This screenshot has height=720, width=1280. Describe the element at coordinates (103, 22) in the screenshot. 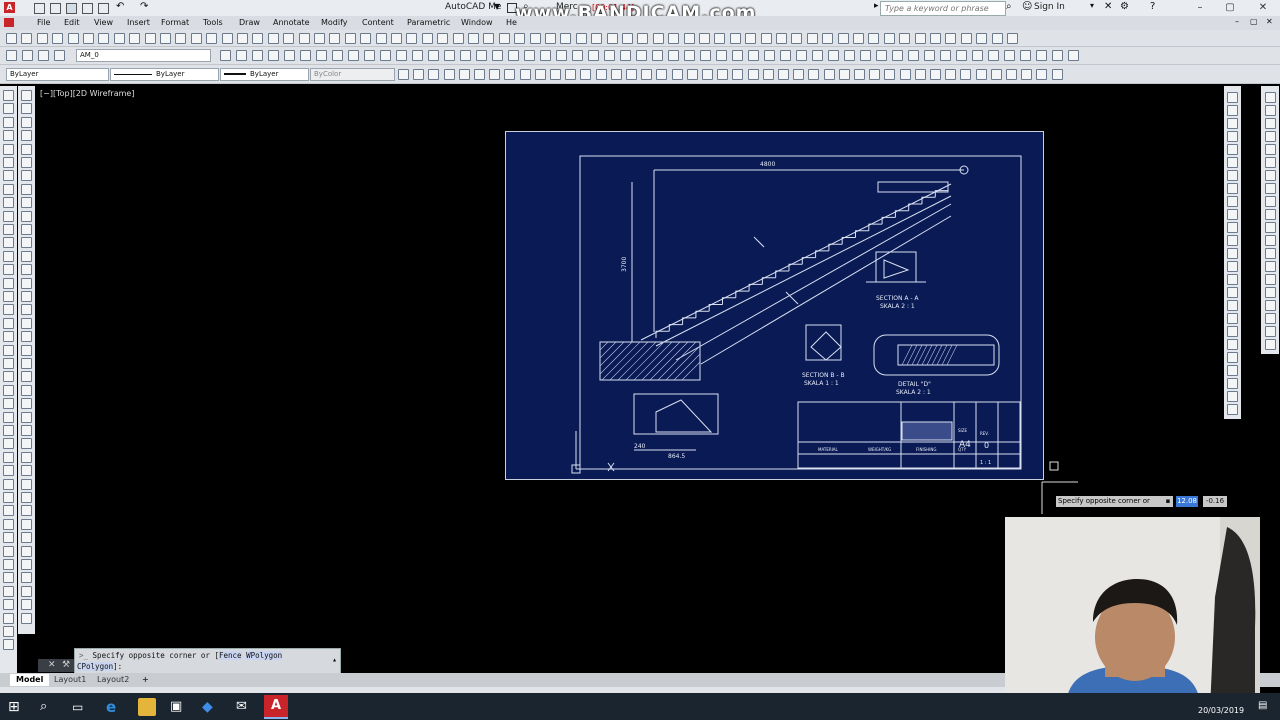

I see `menu-view: View` at that location.